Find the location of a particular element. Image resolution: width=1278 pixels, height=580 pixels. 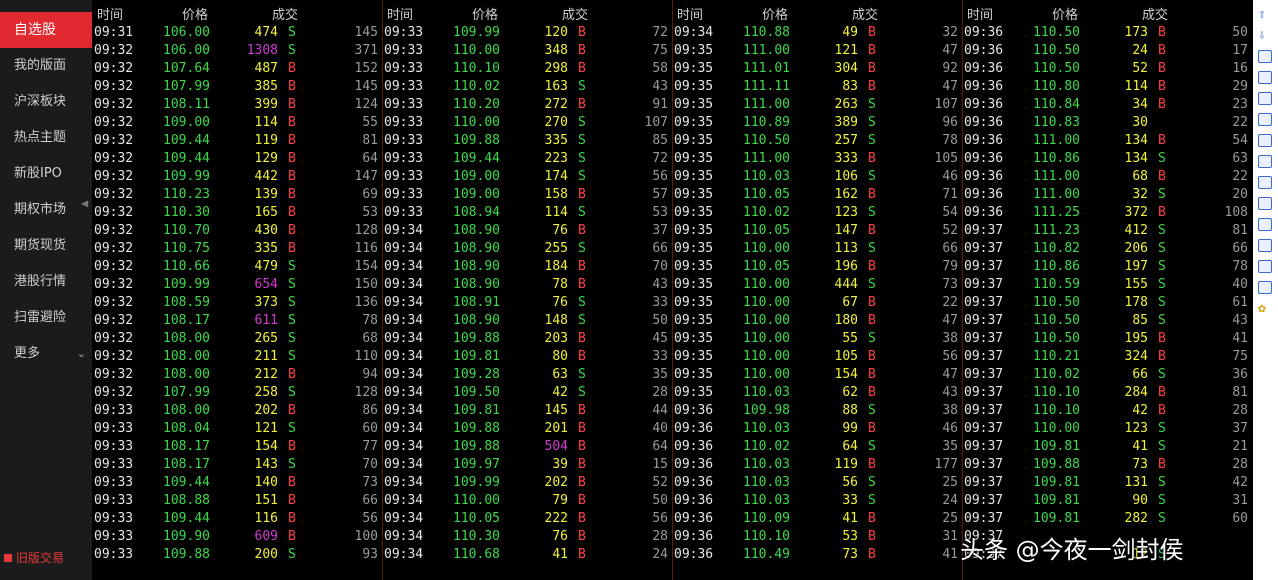

tick-volume: 333 is located at coordinates (846, 158).